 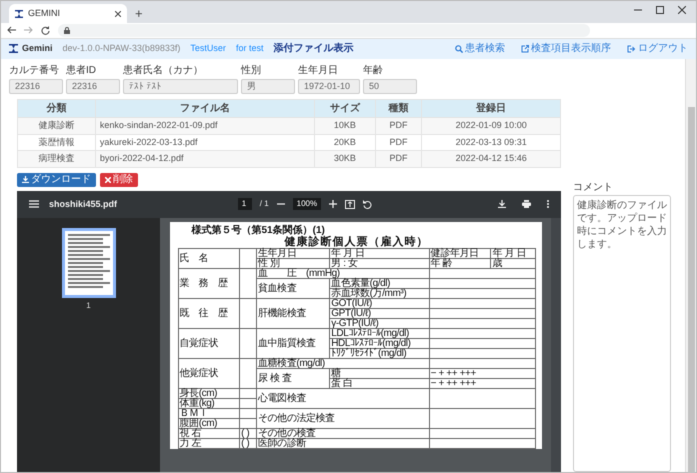 What do you see at coordinates (293, 288) in the screenshot?
I see `form-cell: 貧血検査` at bounding box center [293, 288].